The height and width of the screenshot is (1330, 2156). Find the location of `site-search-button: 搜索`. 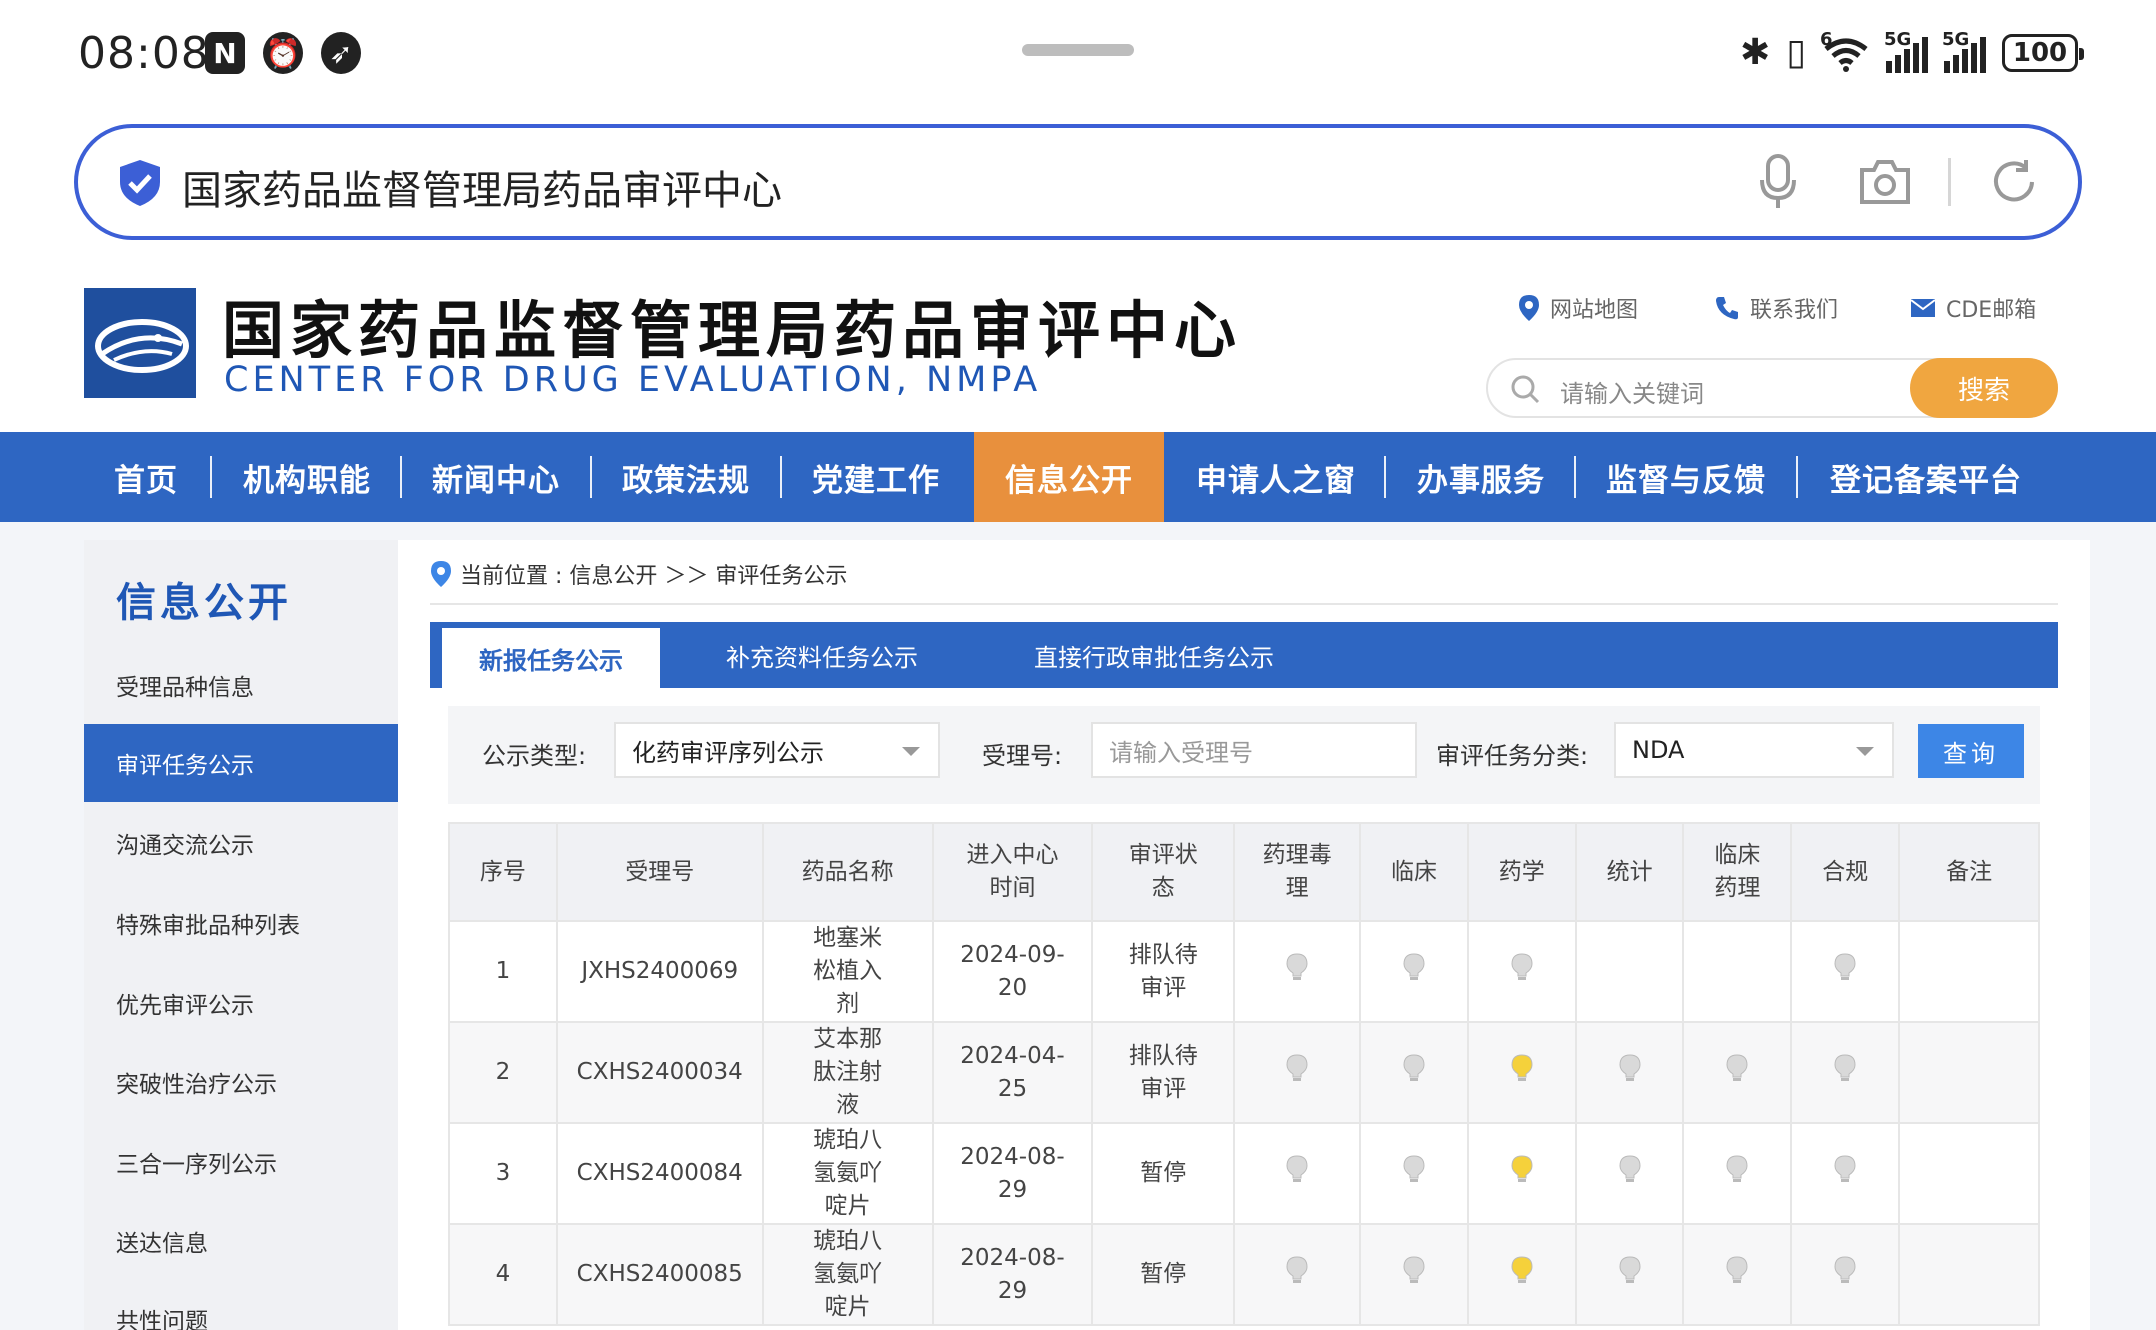

site-search-button: 搜索 is located at coordinates (1984, 388).